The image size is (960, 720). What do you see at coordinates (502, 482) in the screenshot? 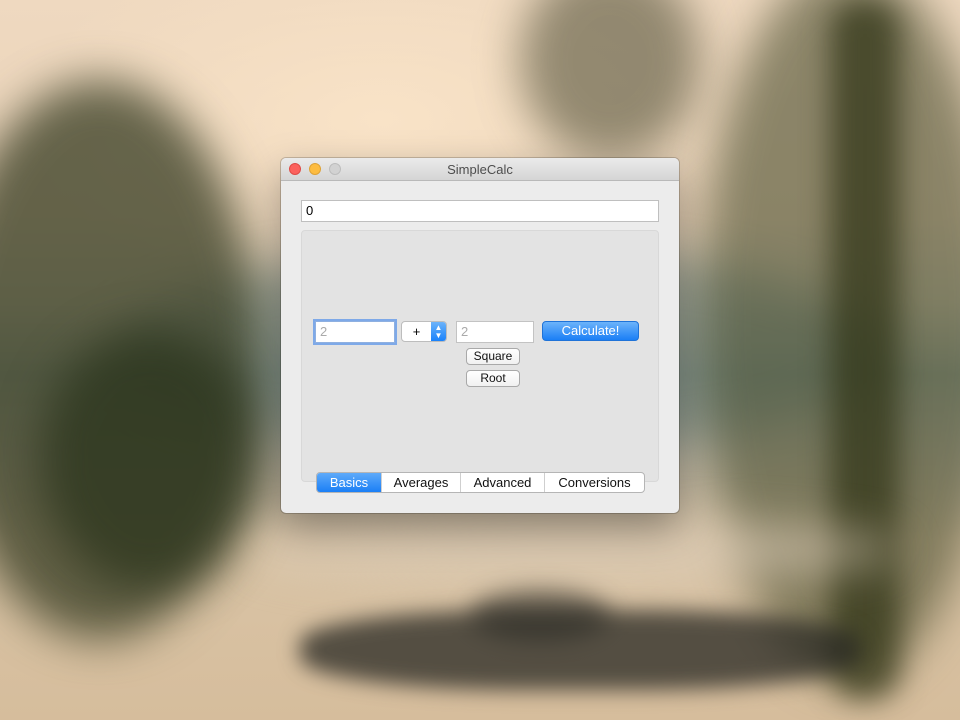
I see `tab-advanced: Advanced` at bounding box center [502, 482].